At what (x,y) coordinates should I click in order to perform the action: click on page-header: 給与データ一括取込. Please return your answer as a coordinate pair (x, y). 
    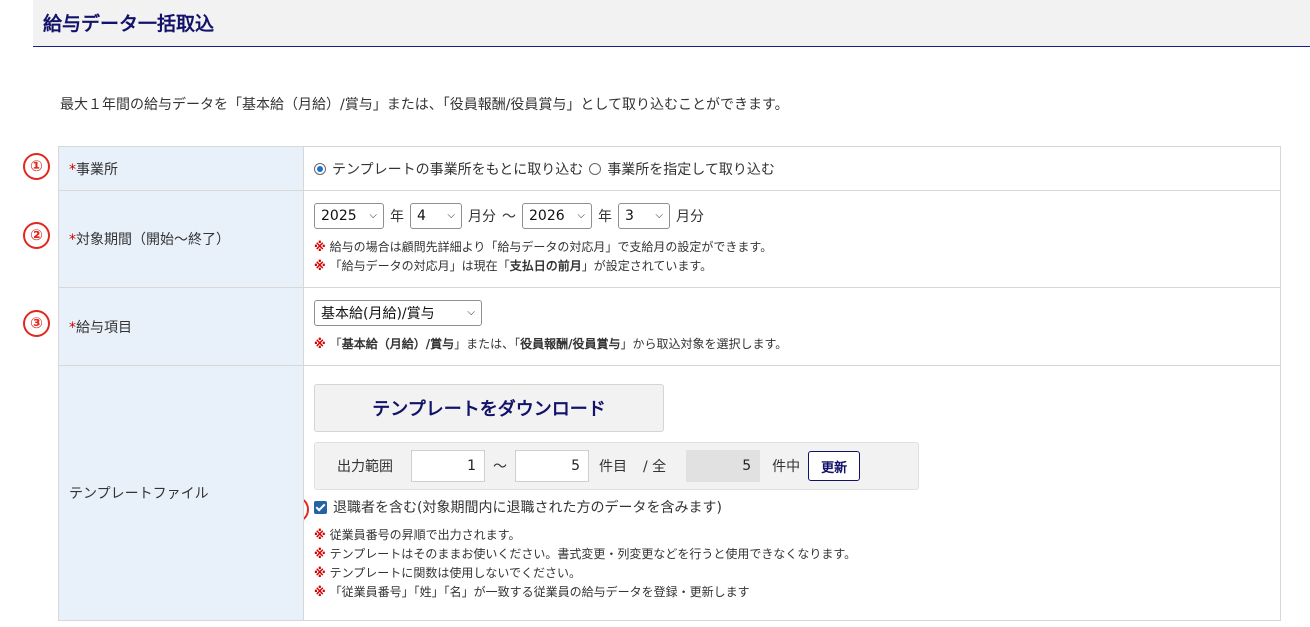
    Looking at the image, I should click on (671, 23).